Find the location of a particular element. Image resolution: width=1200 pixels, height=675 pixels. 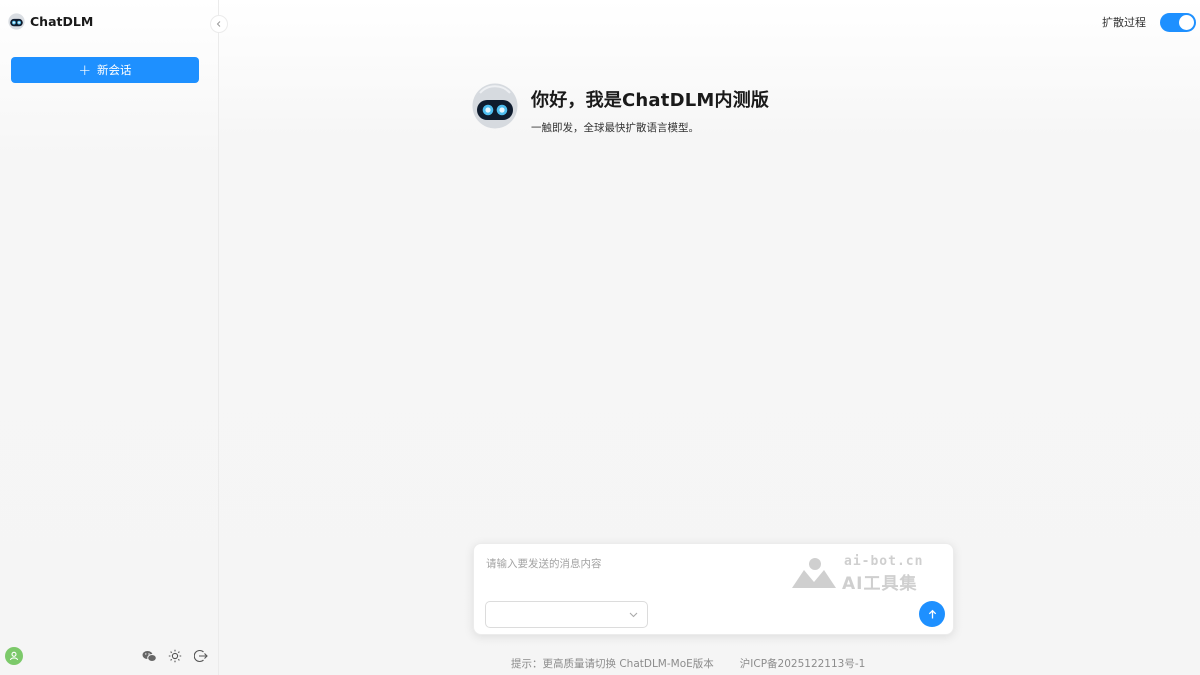

theme-toggle-button is located at coordinates (175, 656).